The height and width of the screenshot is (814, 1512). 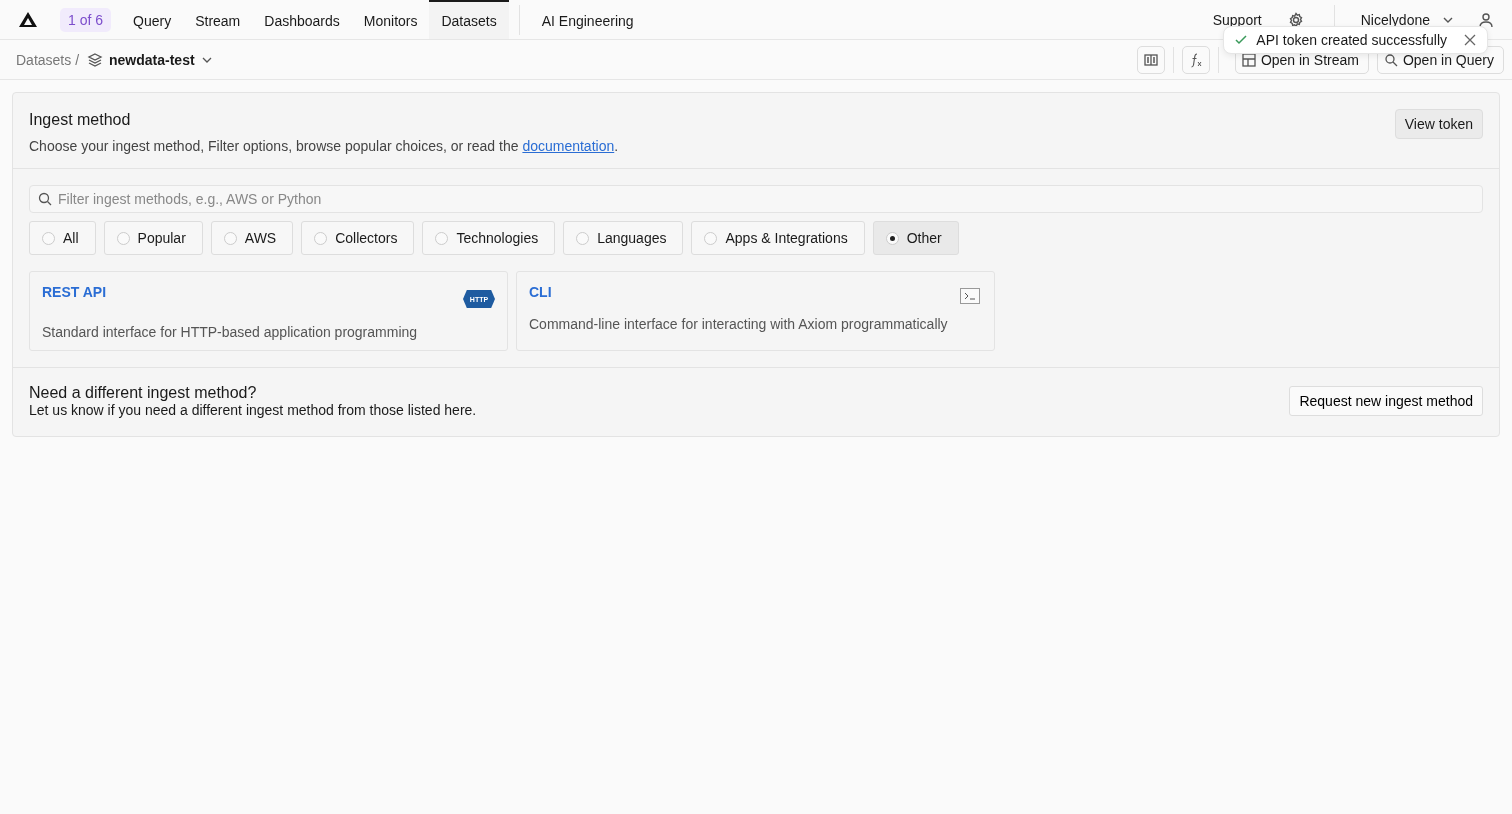 What do you see at coordinates (1351, 40) in the screenshot?
I see `toast-message: API token created successfully` at bounding box center [1351, 40].